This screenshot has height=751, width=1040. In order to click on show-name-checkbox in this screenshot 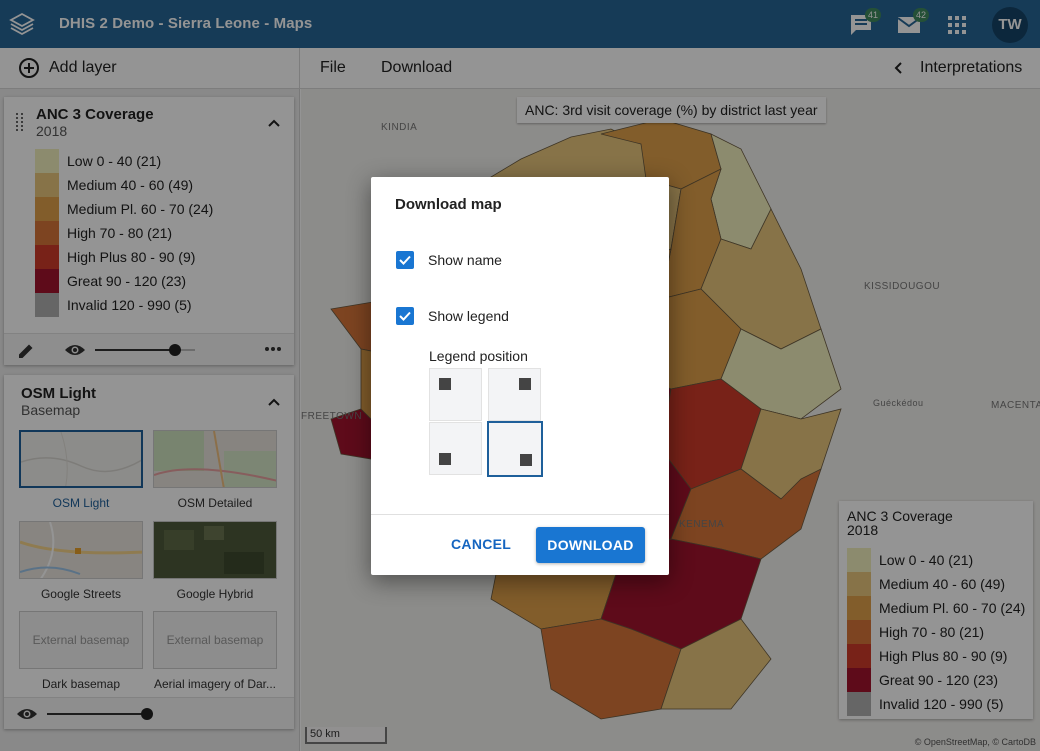, I will do `click(405, 260)`.